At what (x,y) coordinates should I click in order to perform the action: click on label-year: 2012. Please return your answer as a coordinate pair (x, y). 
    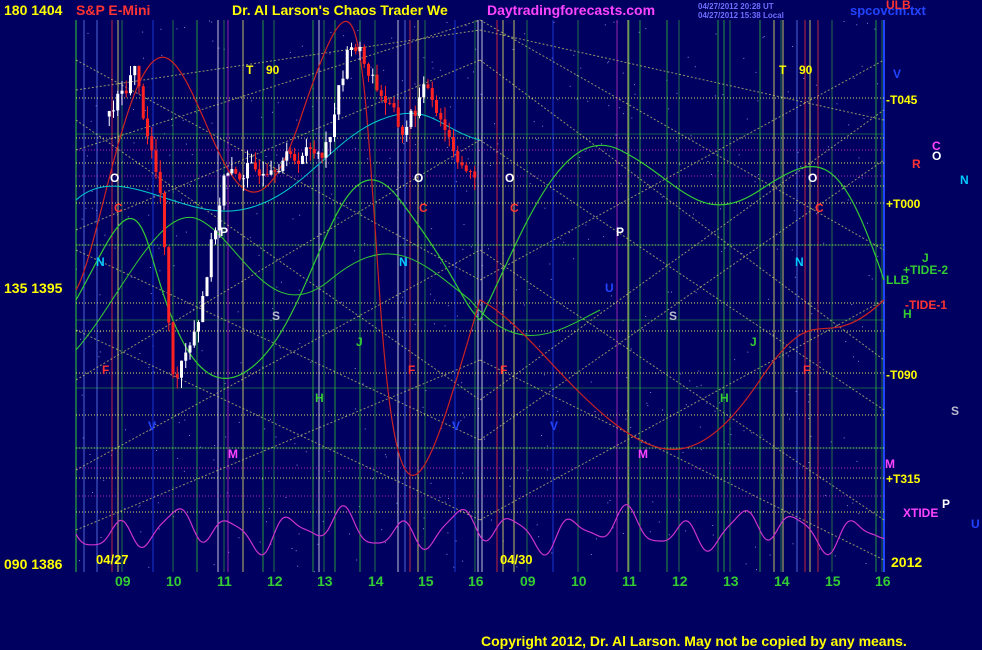
    Looking at the image, I should click on (906, 562).